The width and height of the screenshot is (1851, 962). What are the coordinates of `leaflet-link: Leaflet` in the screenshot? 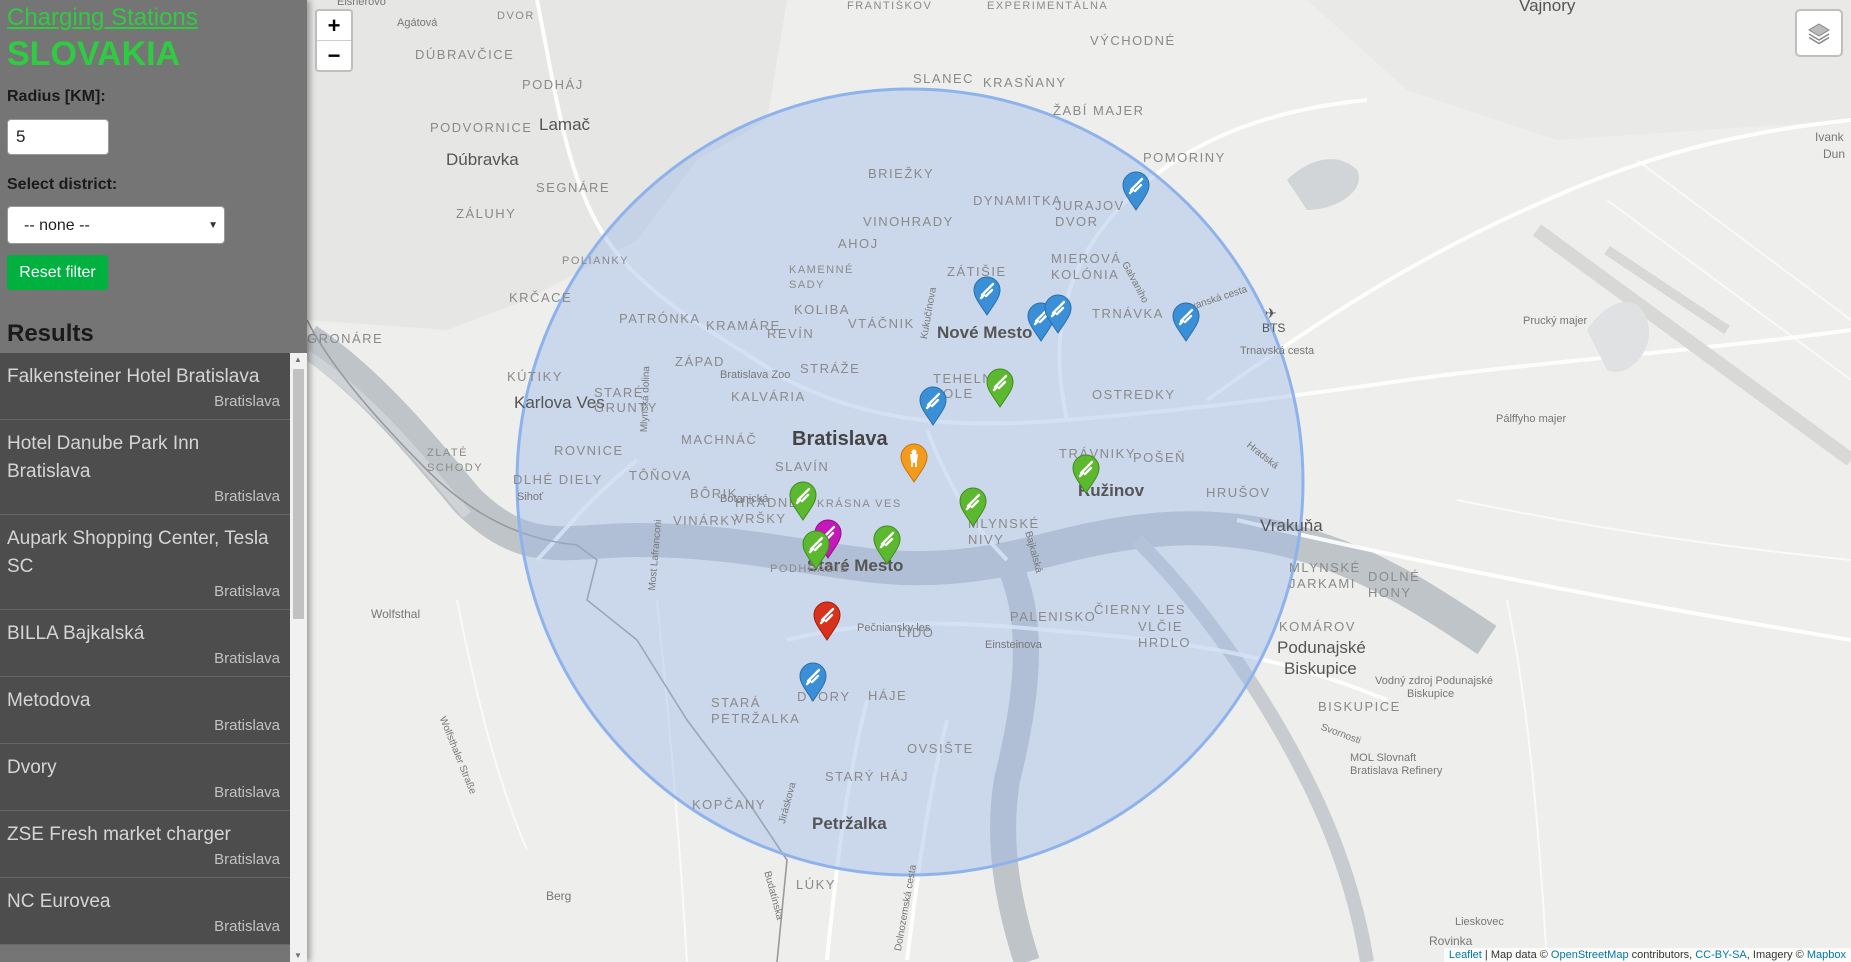 It's located at (1465, 955).